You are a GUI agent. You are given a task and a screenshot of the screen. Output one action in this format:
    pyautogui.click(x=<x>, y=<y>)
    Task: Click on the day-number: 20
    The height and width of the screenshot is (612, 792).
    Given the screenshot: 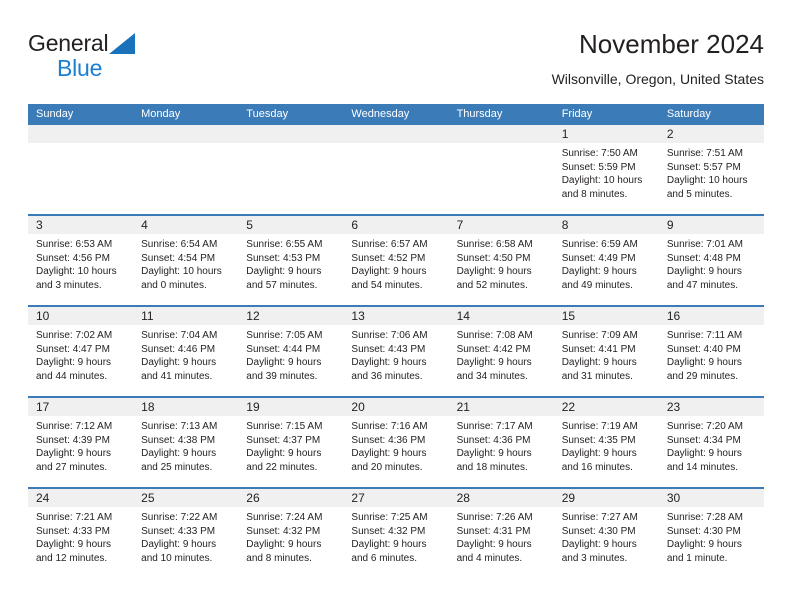 What is the action you would take?
    pyautogui.click(x=358, y=407)
    